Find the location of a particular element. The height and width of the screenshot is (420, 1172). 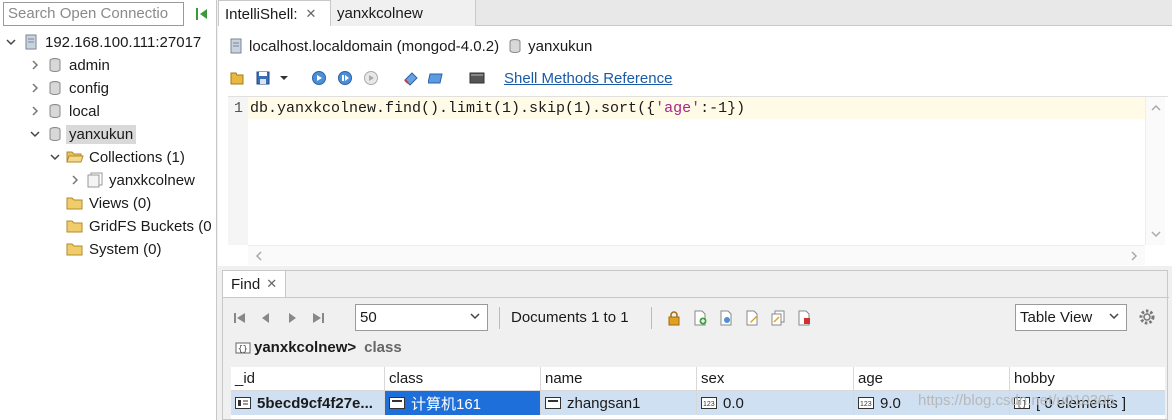

number-icon: 123 is located at coordinates (866, 403).